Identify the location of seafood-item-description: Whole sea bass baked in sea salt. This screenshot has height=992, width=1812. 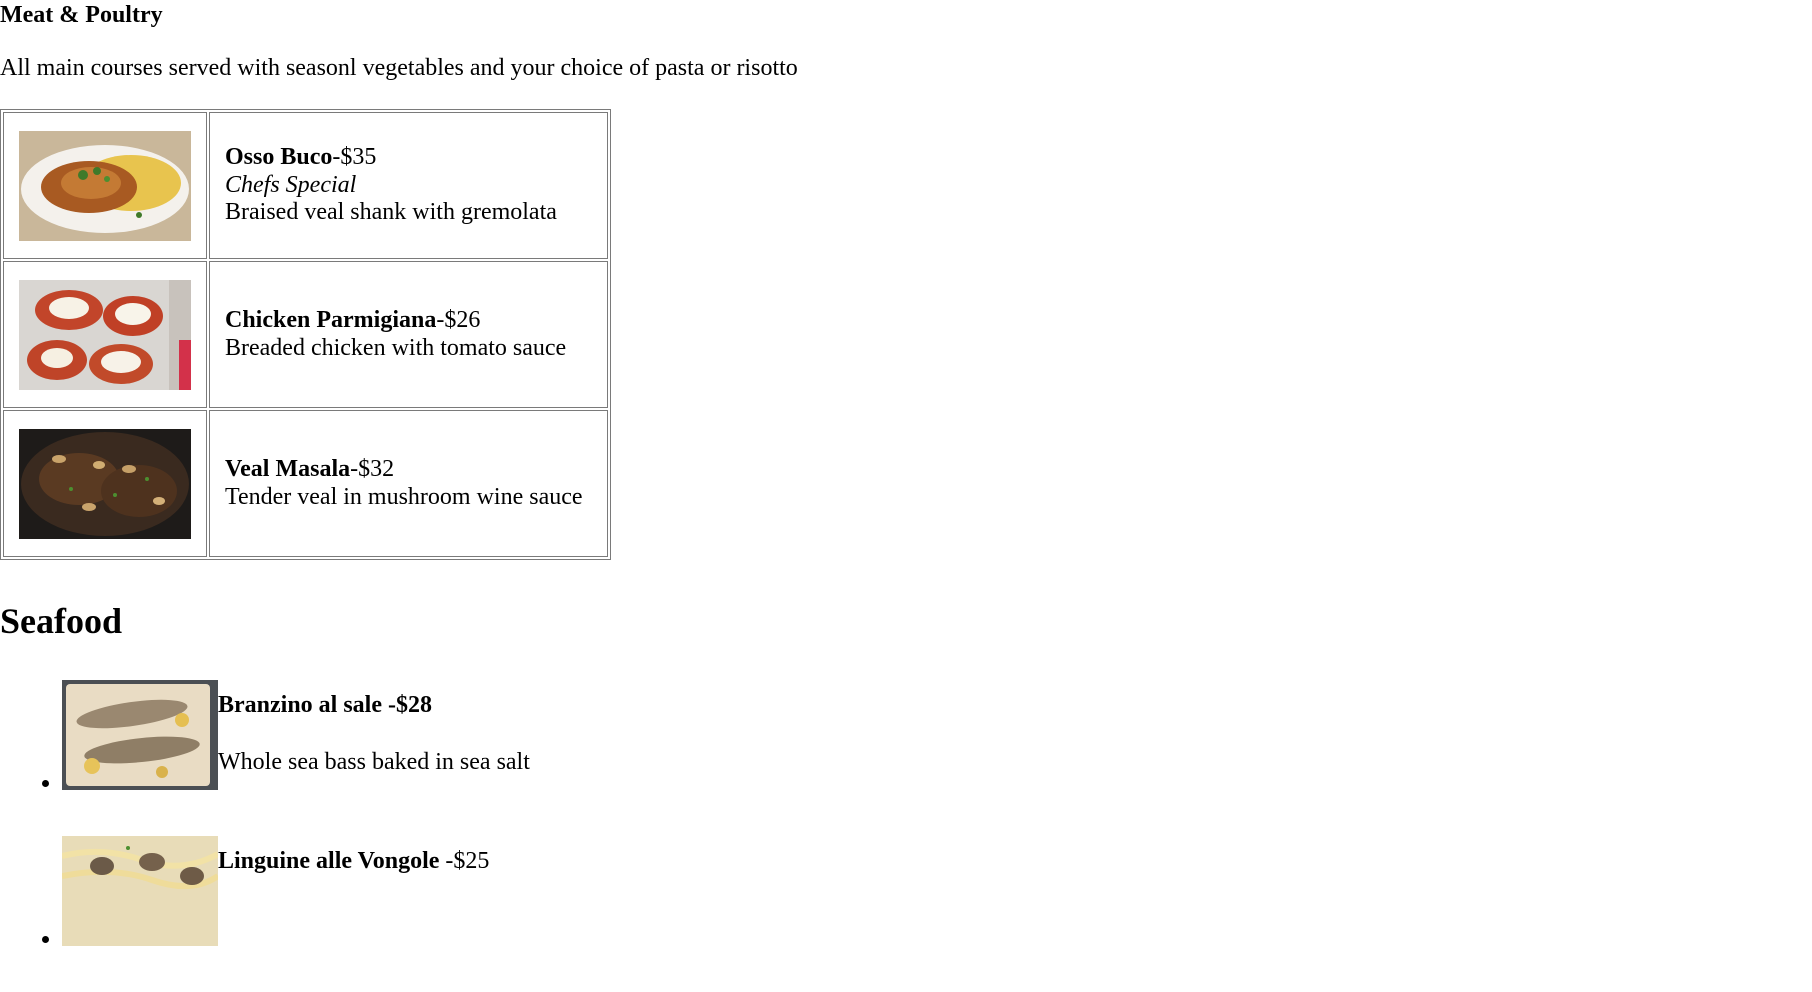
(374, 761).